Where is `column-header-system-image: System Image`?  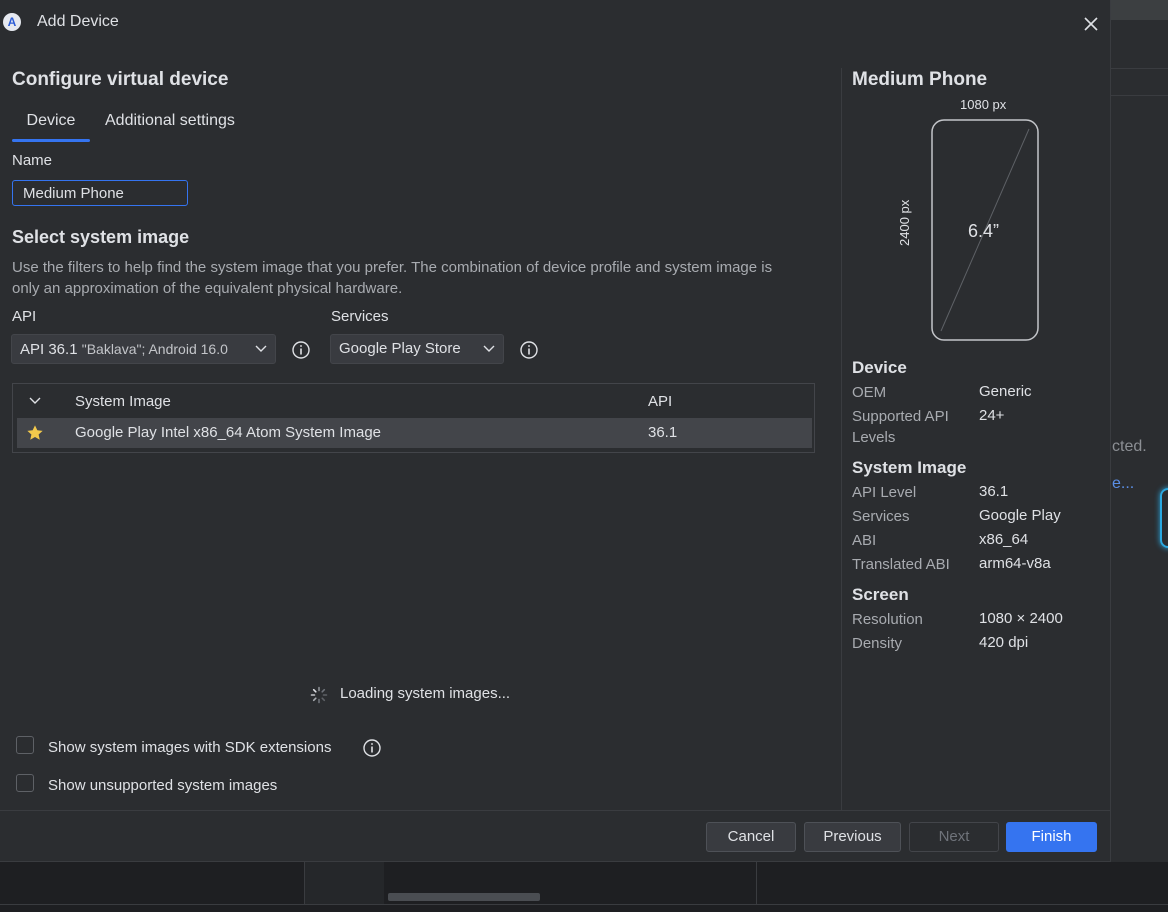 column-header-system-image: System Image is located at coordinates (123, 401).